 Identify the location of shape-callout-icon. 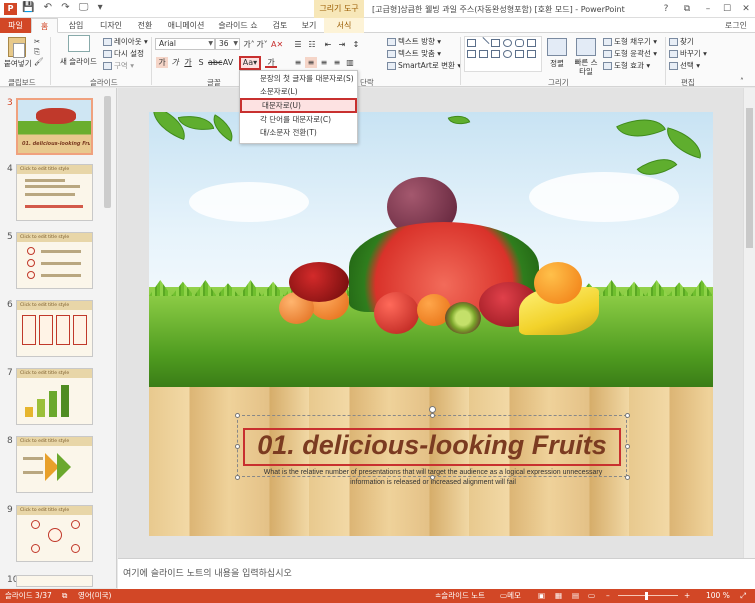
(519, 54).